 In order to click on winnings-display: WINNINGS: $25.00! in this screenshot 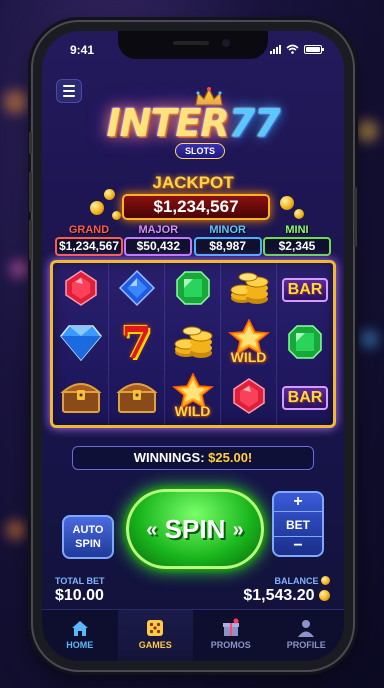, I will do `click(193, 458)`.